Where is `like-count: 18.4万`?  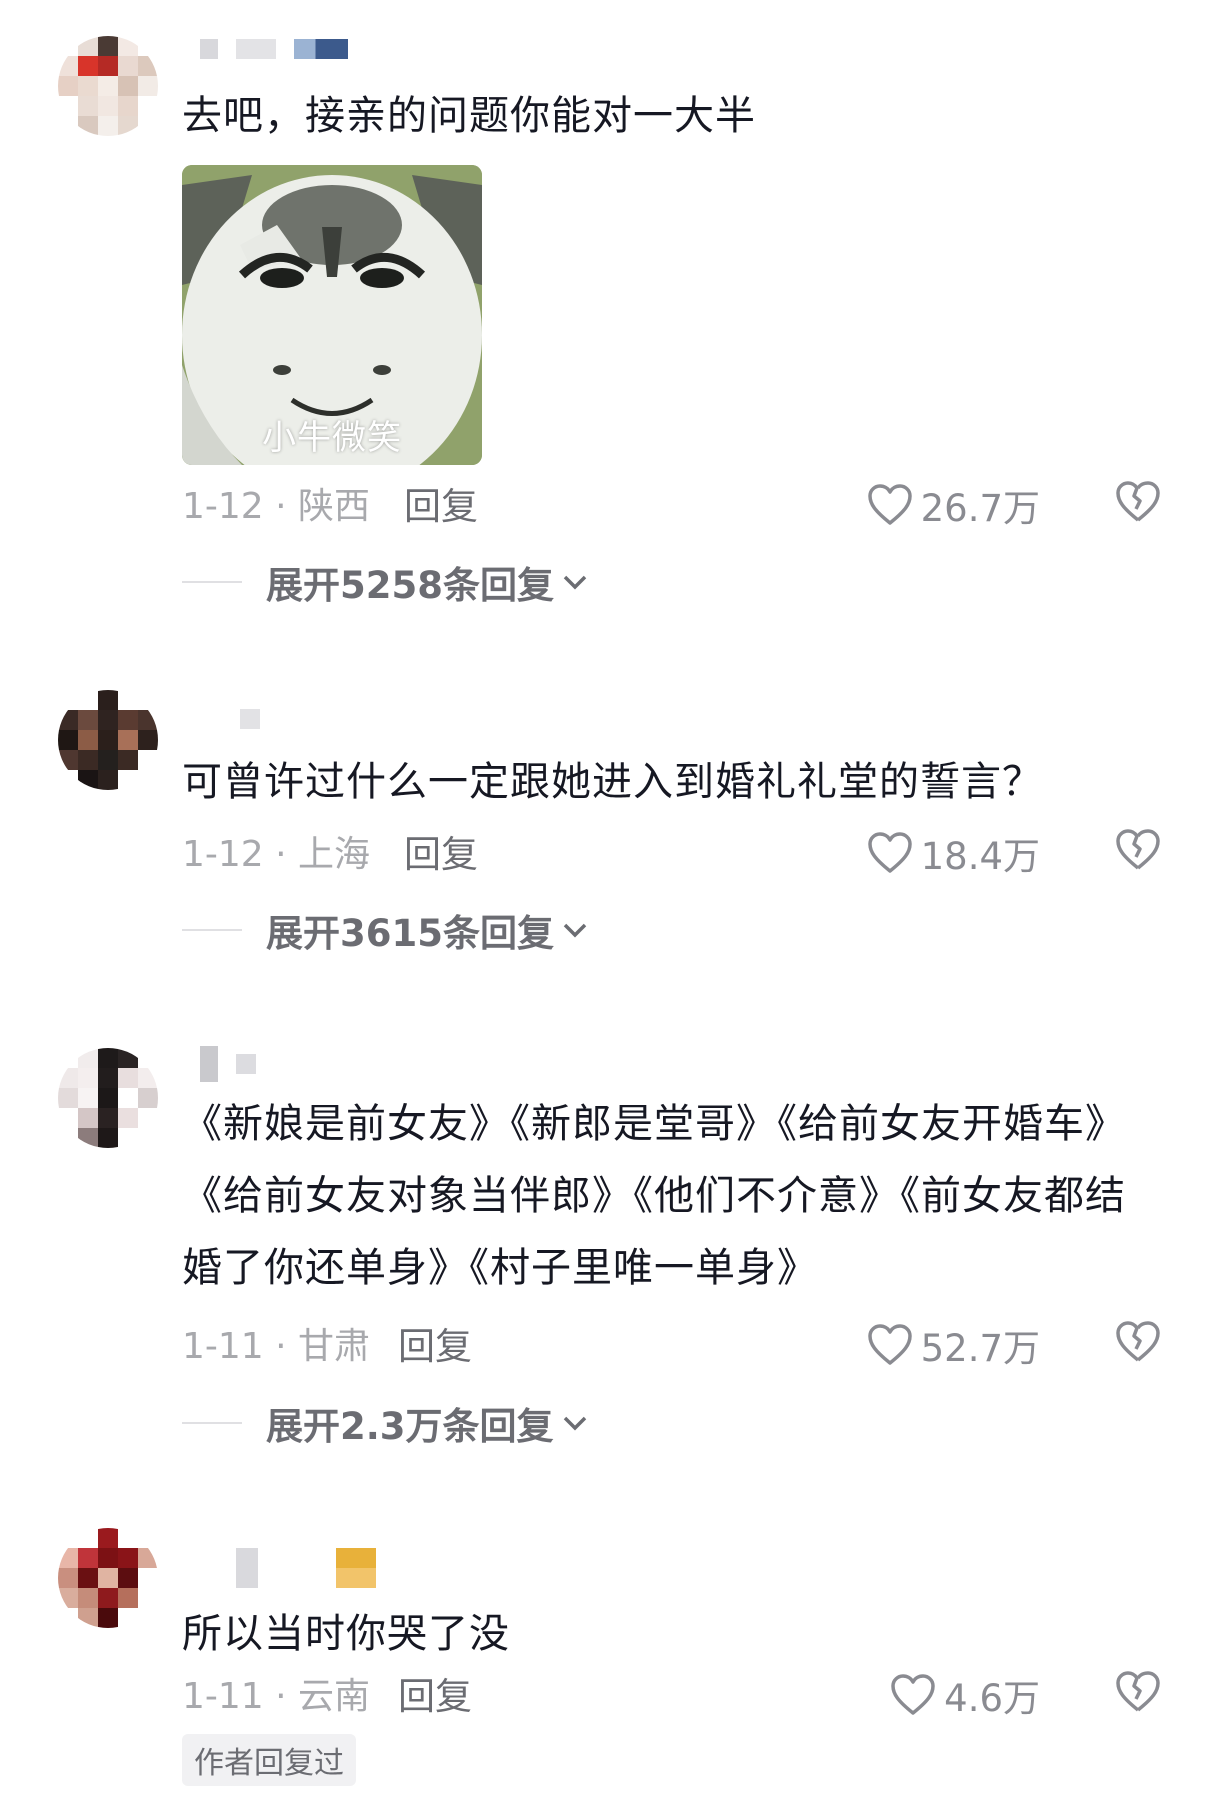 like-count: 18.4万 is located at coordinates (980, 856).